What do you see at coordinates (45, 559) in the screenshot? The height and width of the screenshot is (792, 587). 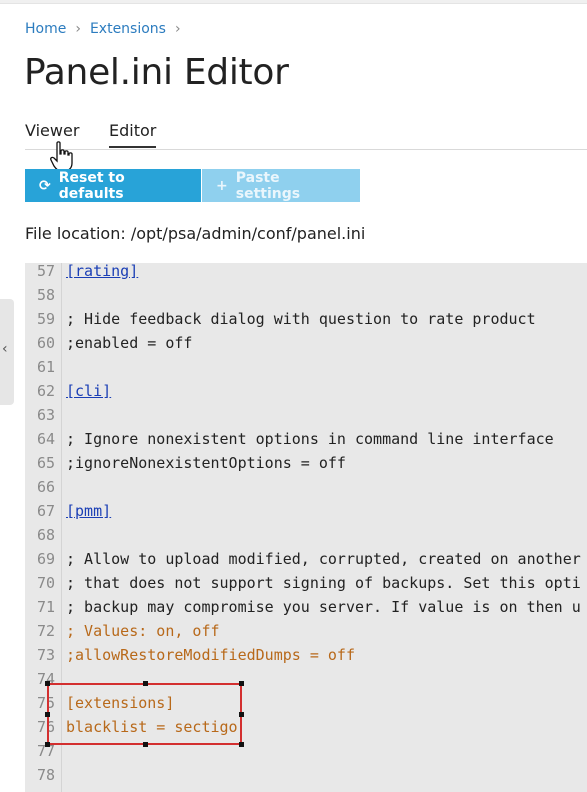 I see `line-number: 69` at bounding box center [45, 559].